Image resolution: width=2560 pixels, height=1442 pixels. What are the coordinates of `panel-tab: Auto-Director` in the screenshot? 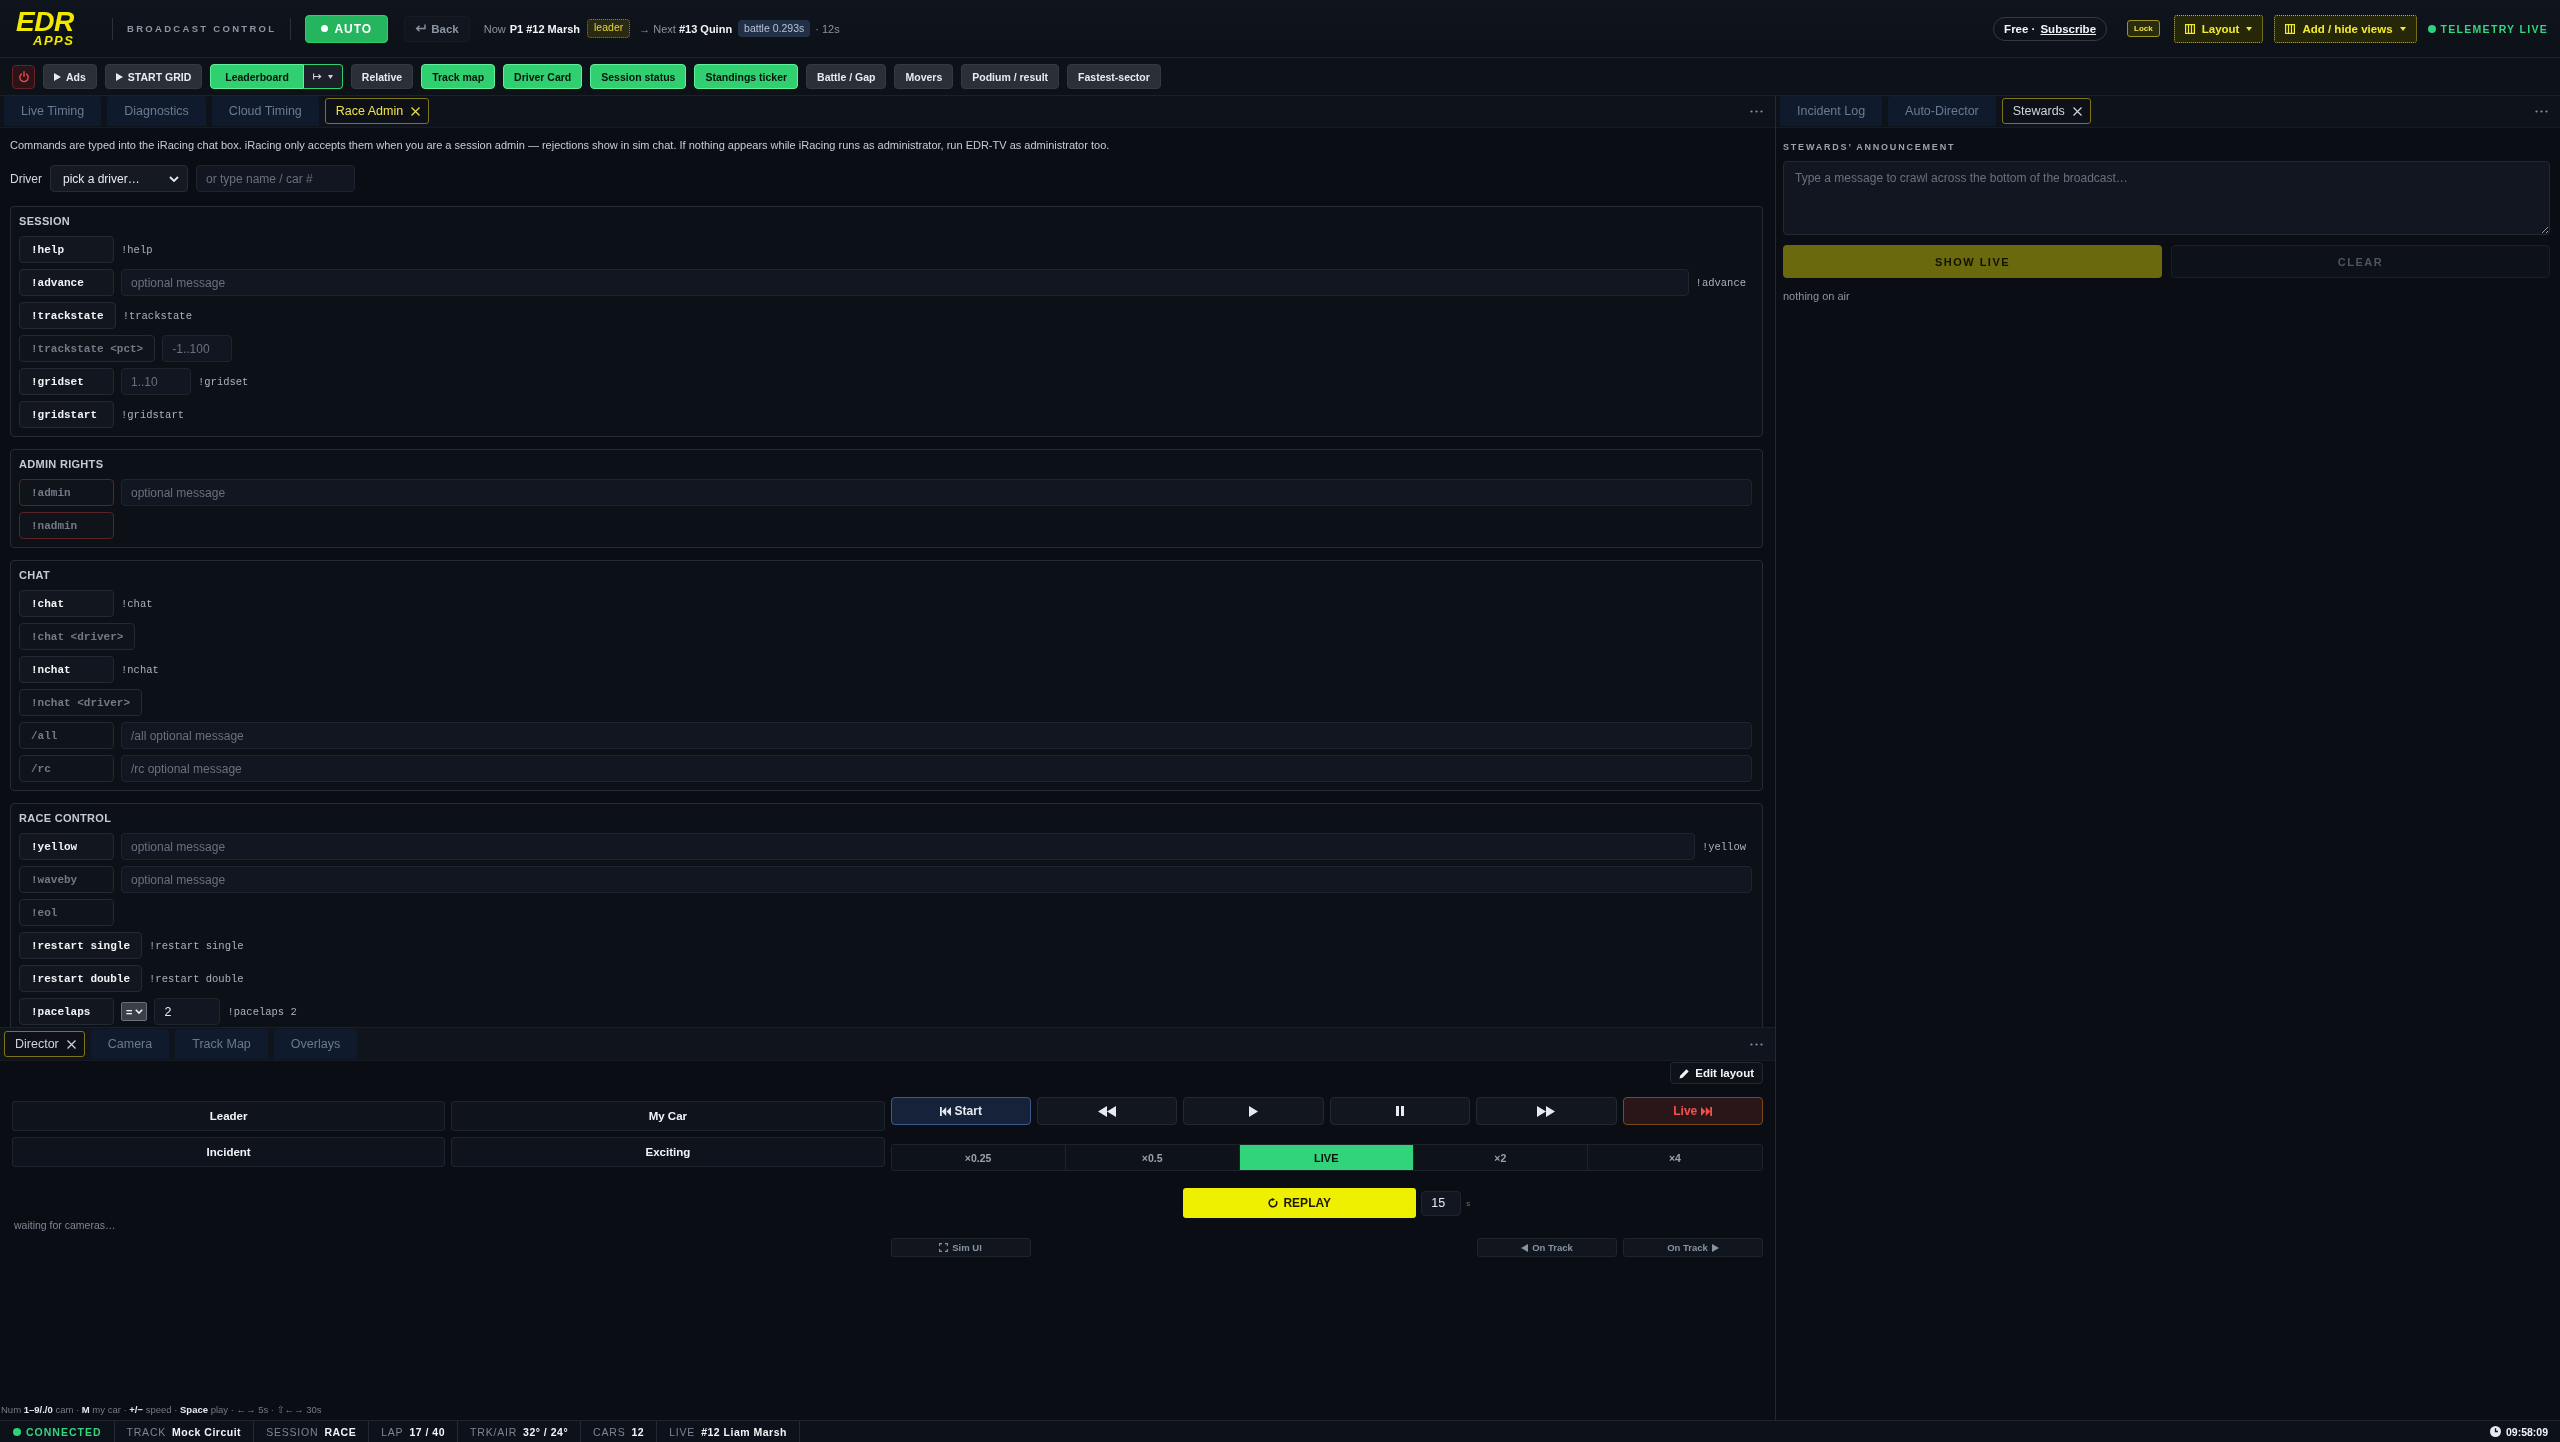 It's located at (1942, 111).